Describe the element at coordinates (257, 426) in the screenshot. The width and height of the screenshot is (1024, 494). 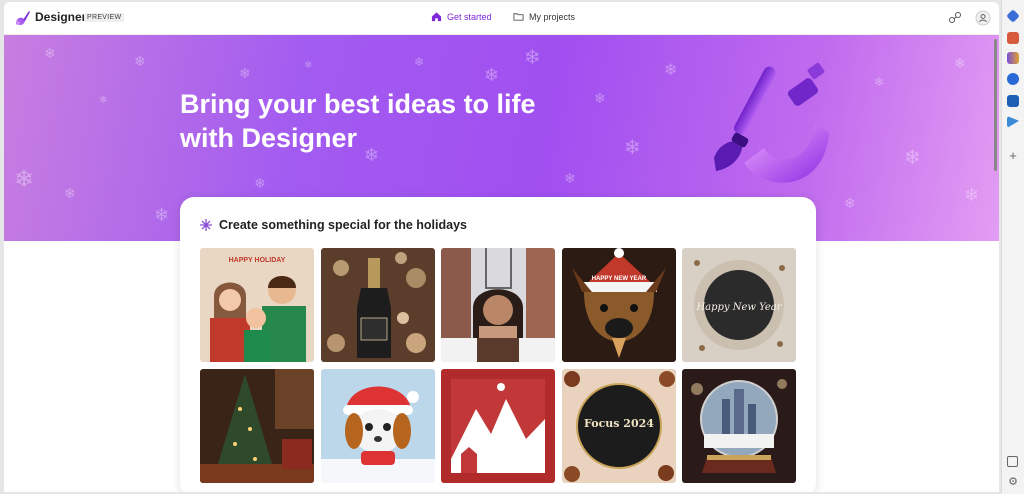
I see `christmas-tree-books-image` at that location.